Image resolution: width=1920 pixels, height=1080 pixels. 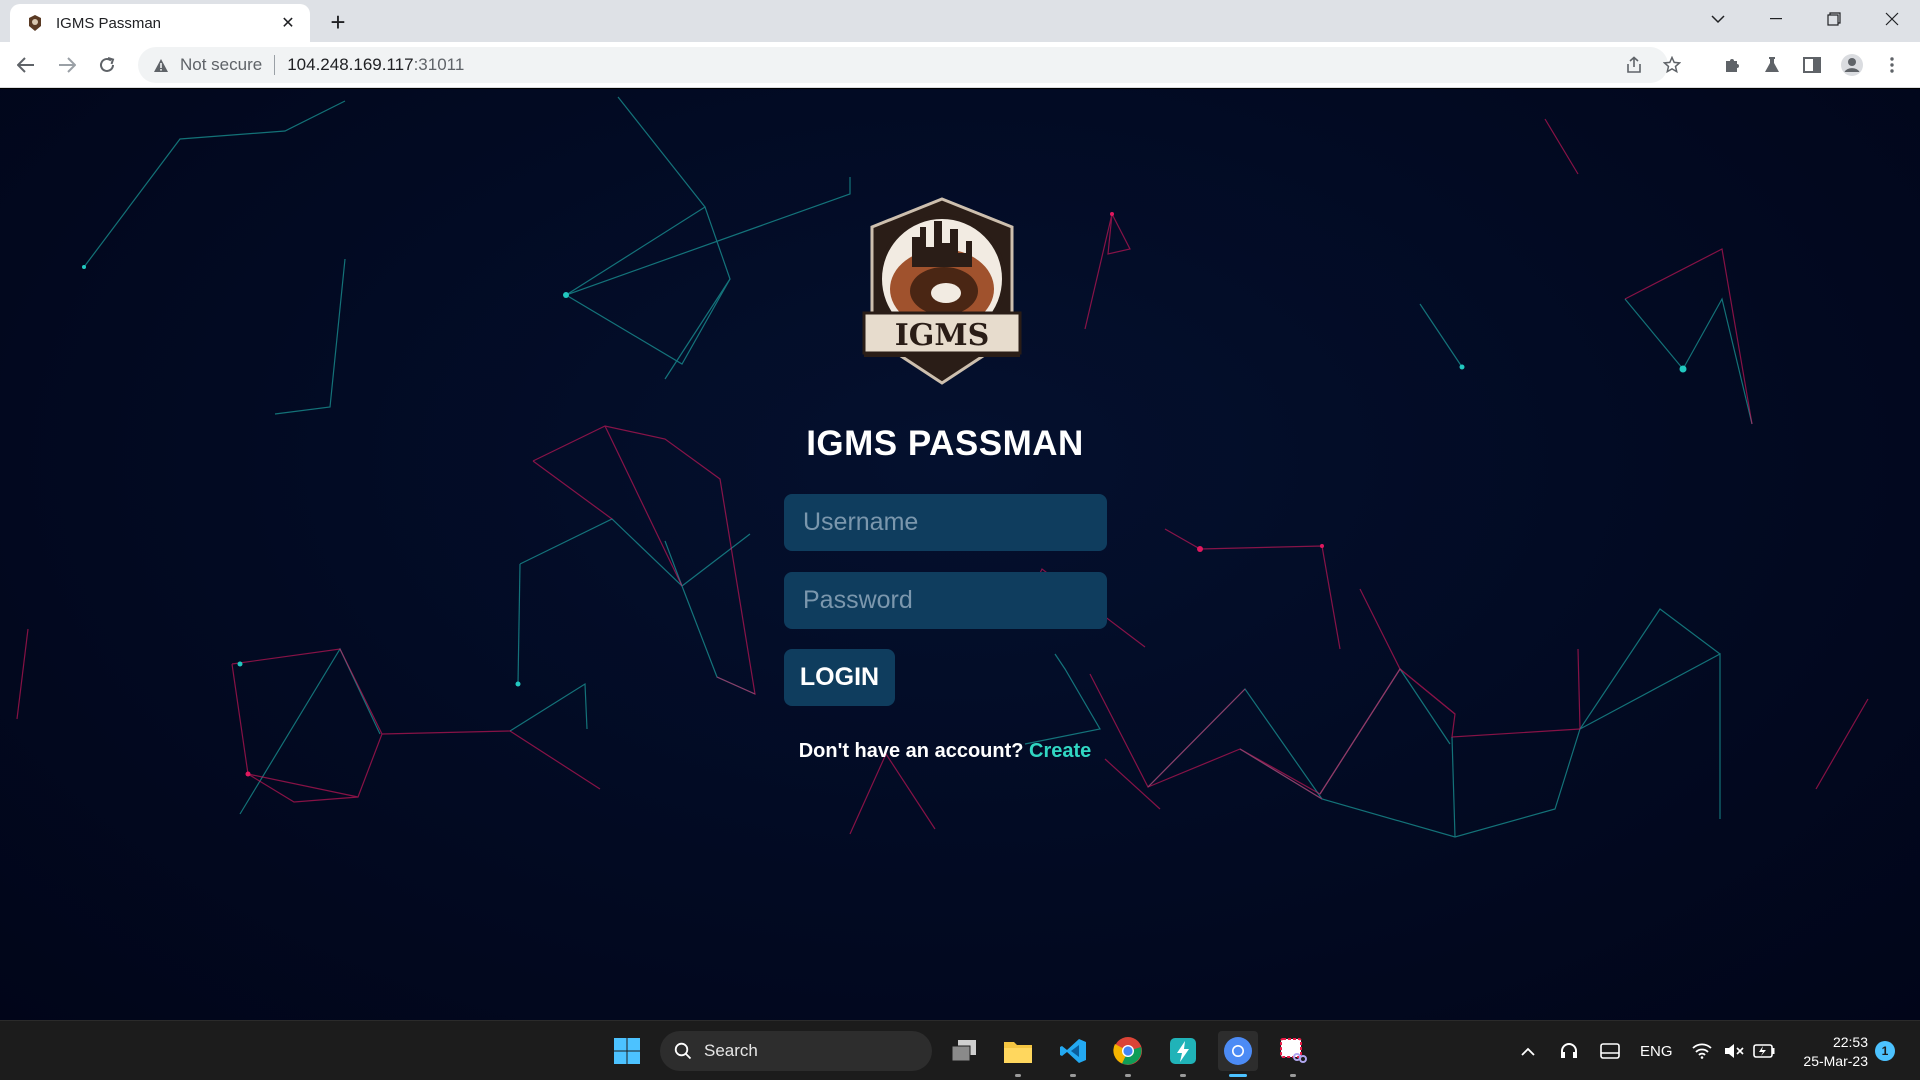 I want to click on windows-start-icon, so click(x=627, y=1051).